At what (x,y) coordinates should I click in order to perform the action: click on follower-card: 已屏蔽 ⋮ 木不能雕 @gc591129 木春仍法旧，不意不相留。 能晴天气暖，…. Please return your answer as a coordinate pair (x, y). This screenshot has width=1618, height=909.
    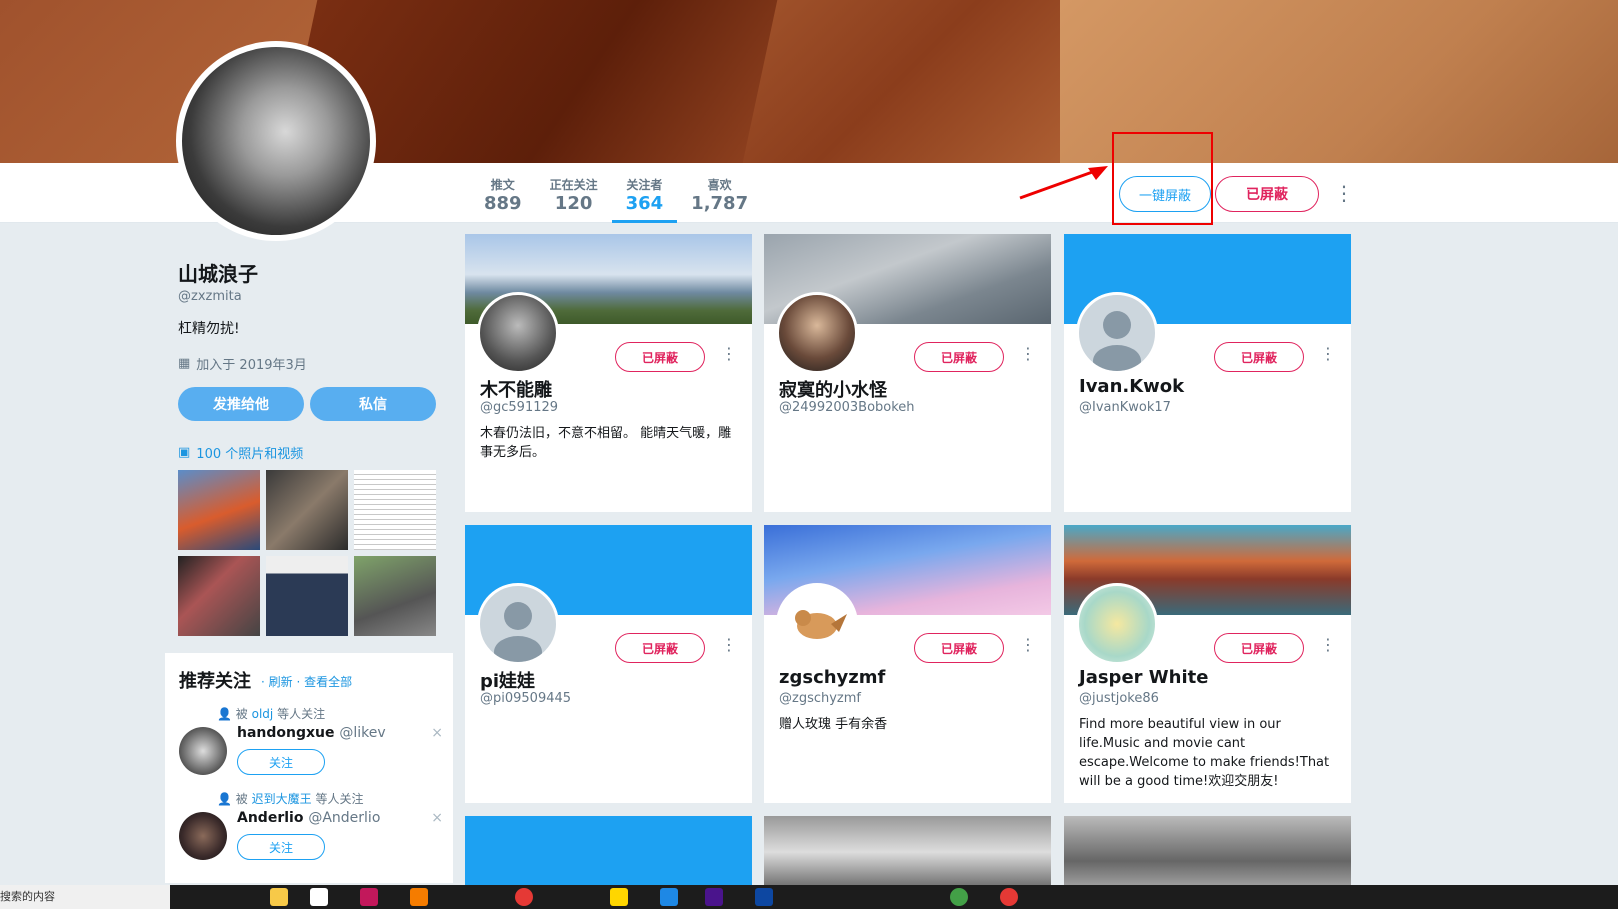
    Looking at the image, I should click on (608, 373).